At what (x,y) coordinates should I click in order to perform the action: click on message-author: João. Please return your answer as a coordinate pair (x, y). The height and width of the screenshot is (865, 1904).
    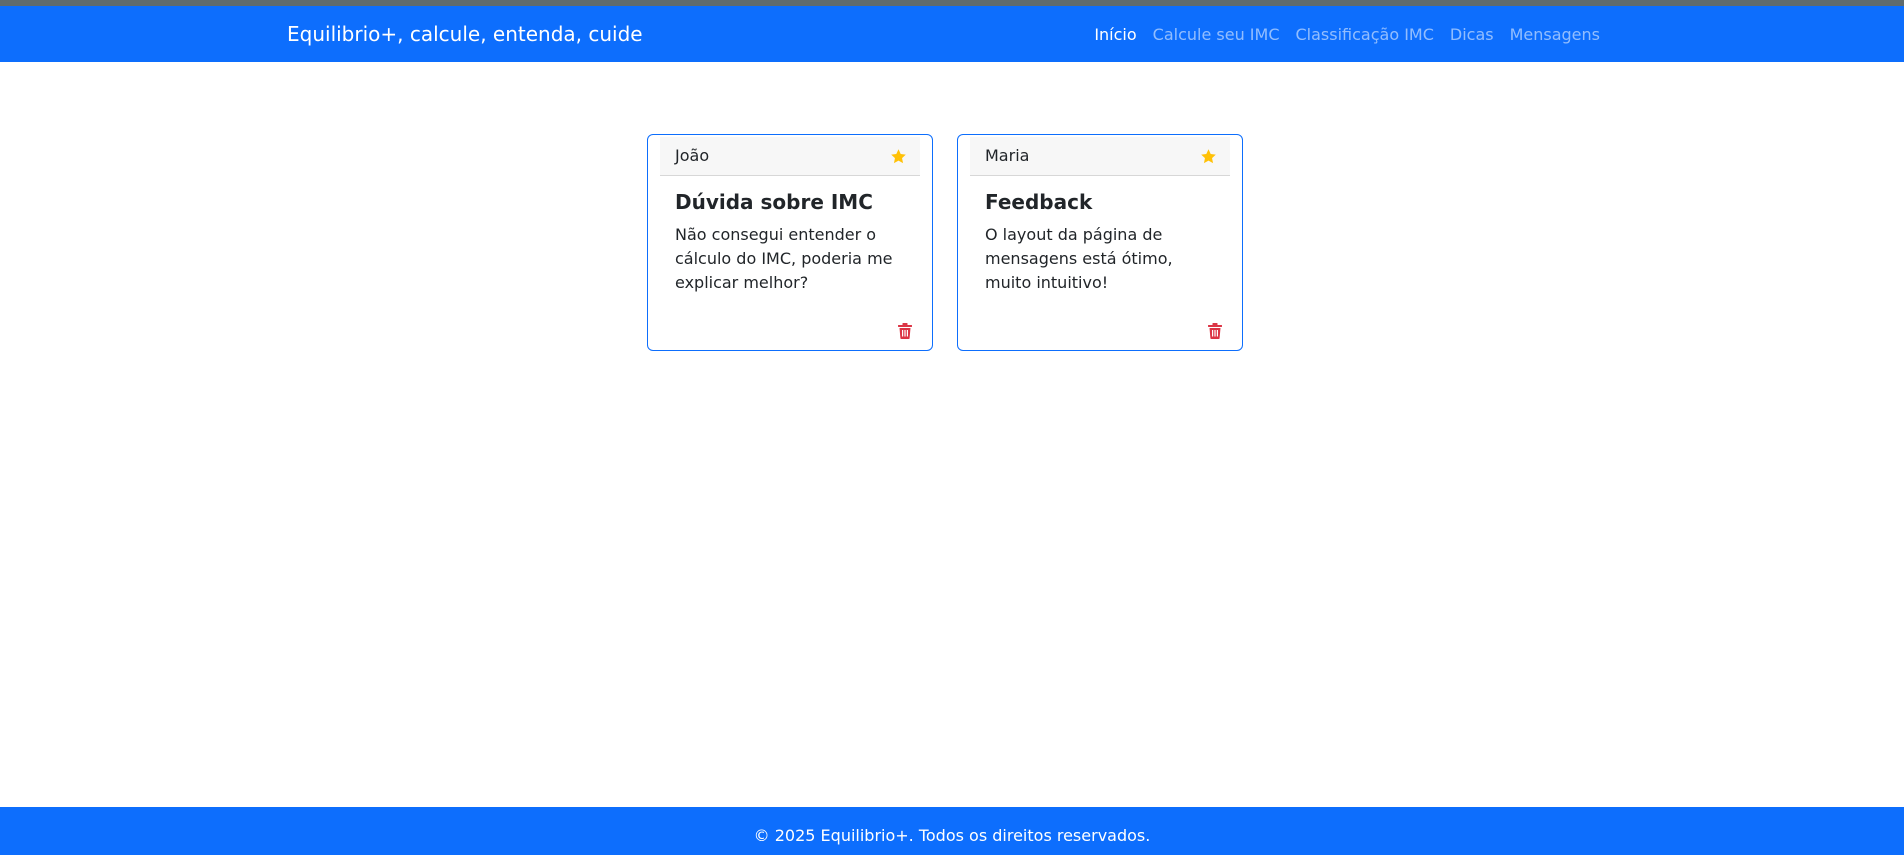
    Looking at the image, I should click on (692, 155).